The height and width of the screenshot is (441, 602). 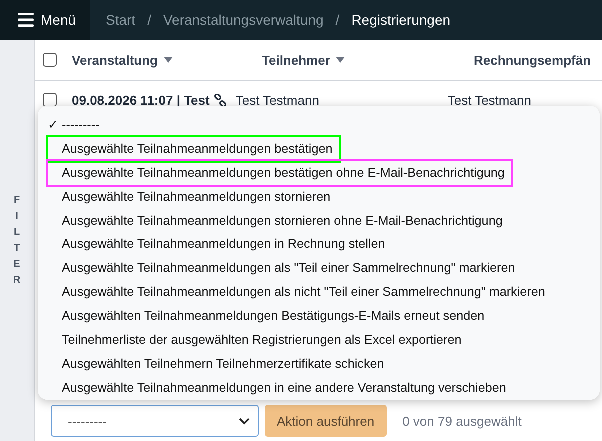 I want to click on filter-panel: FILTER, so click(x=17, y=240).